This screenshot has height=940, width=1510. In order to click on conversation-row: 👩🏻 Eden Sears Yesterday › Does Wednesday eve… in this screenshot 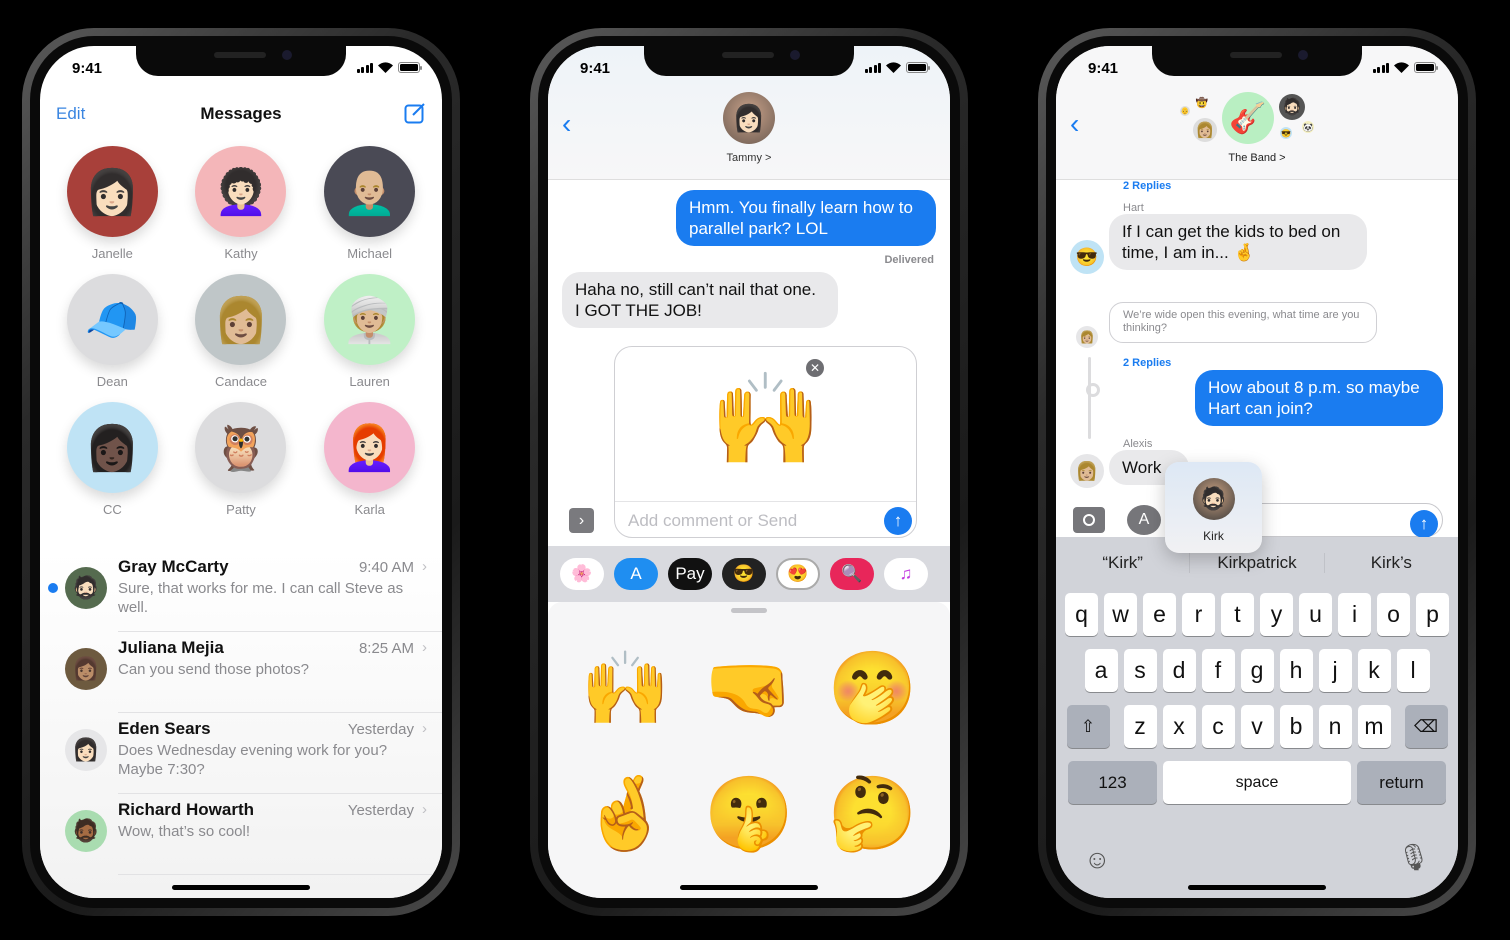, I will do `click(241, 753)`.